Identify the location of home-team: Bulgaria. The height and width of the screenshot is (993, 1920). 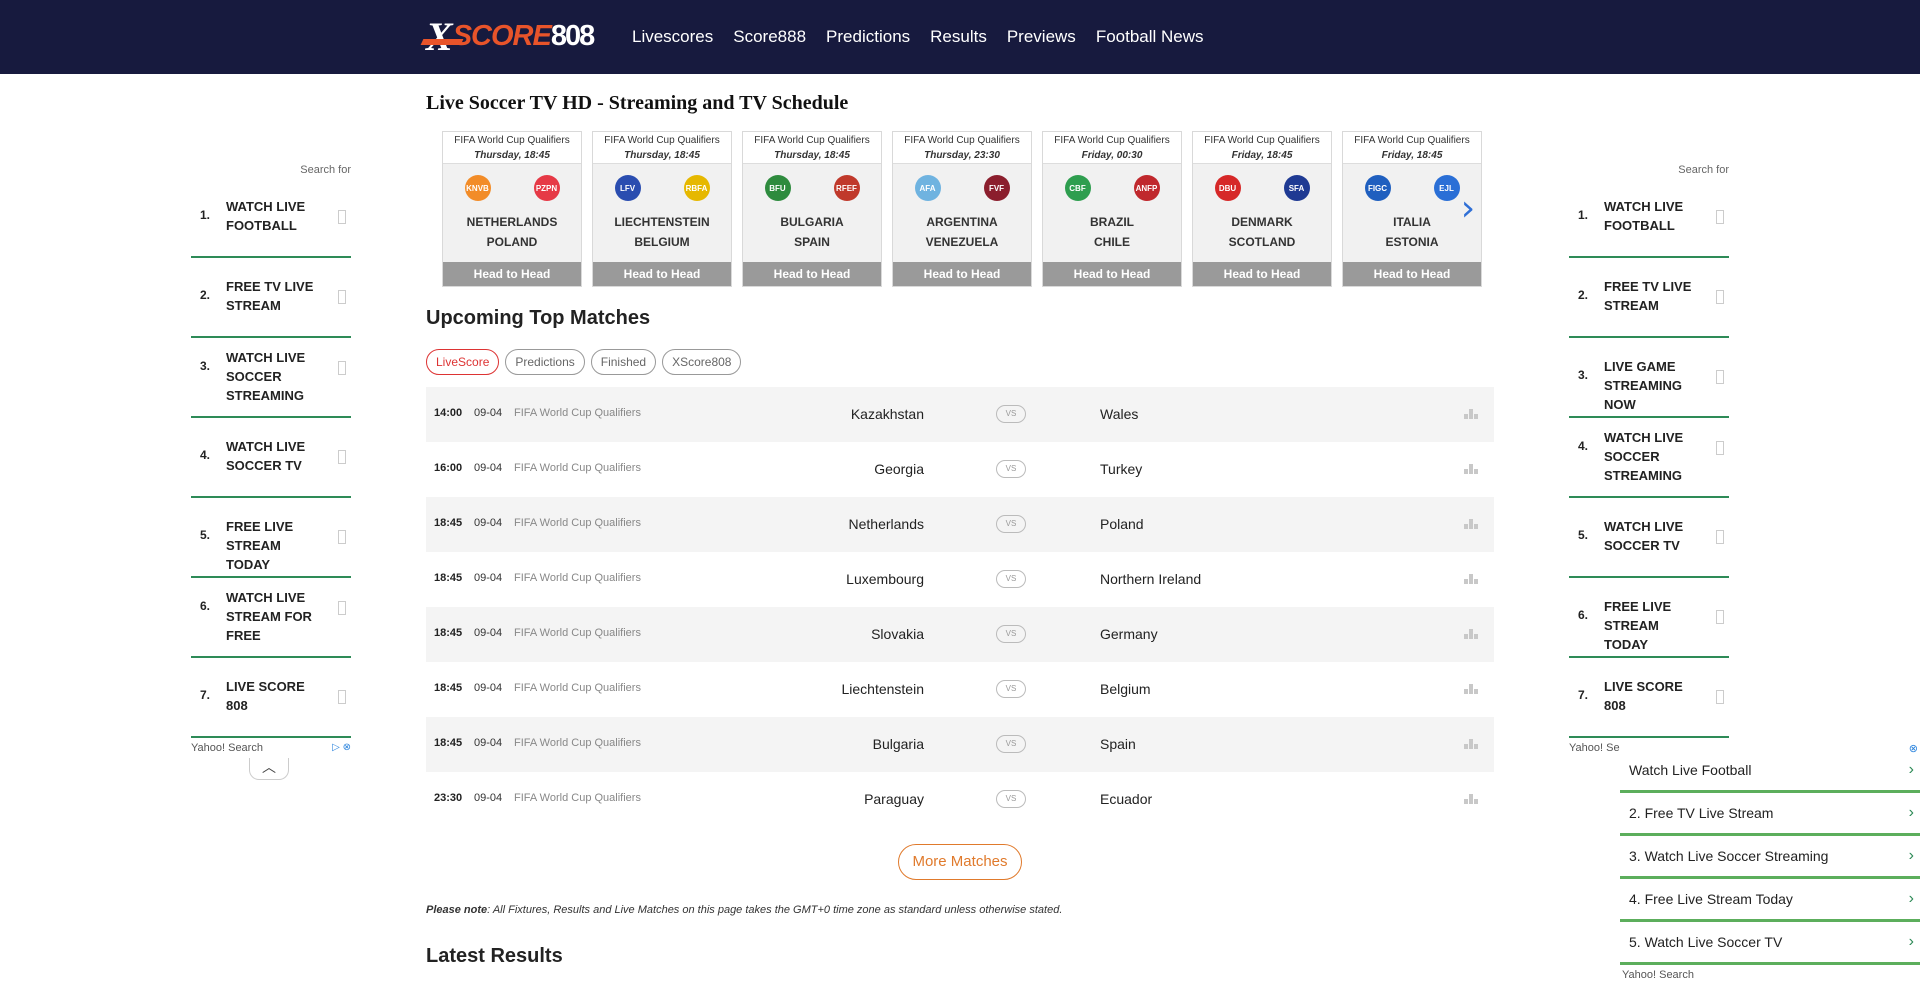
(898, 744).